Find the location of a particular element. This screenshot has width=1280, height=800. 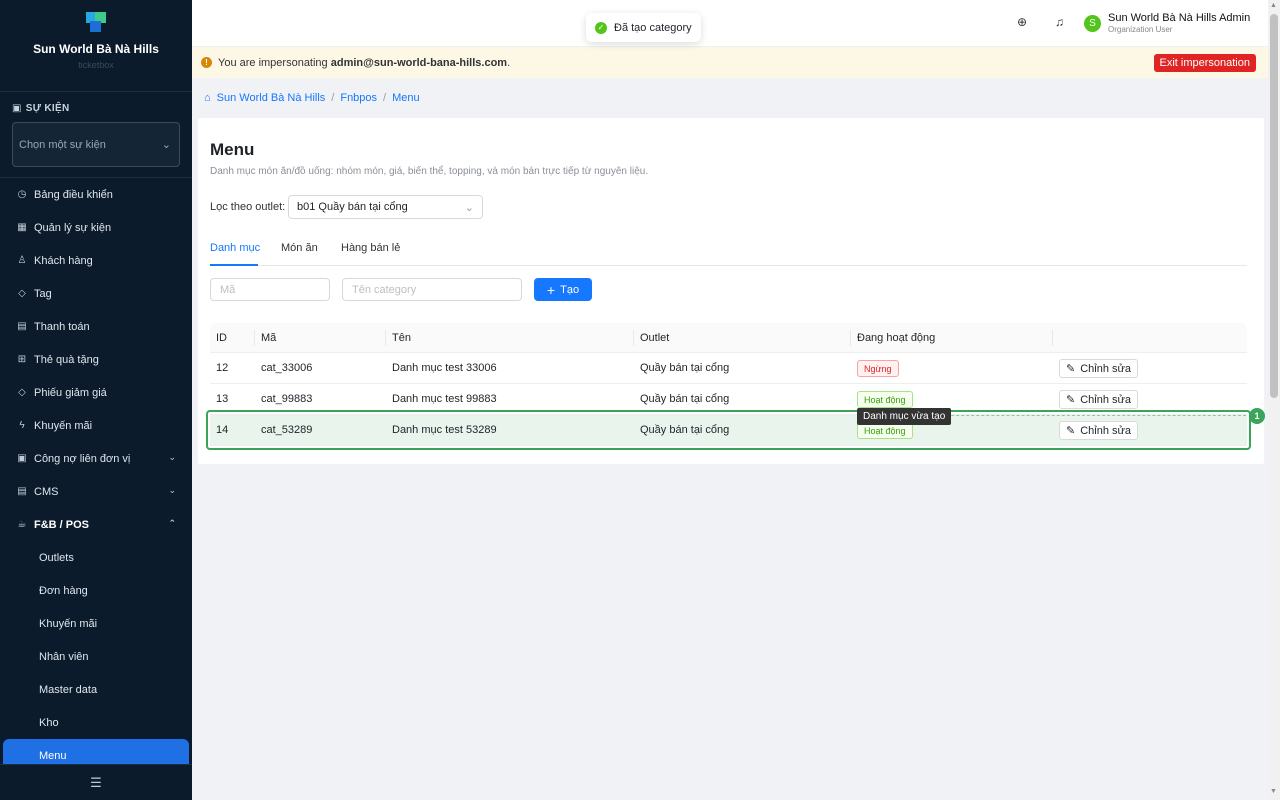

avatar: S is located at coordinates (1092, 23).